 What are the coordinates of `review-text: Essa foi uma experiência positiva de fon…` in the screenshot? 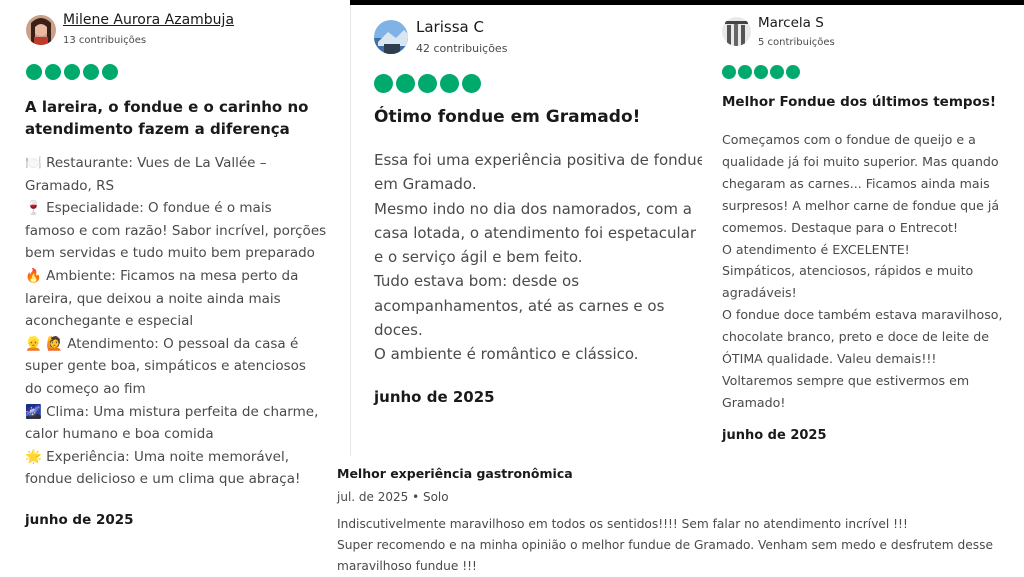 It's located at (540, 257).